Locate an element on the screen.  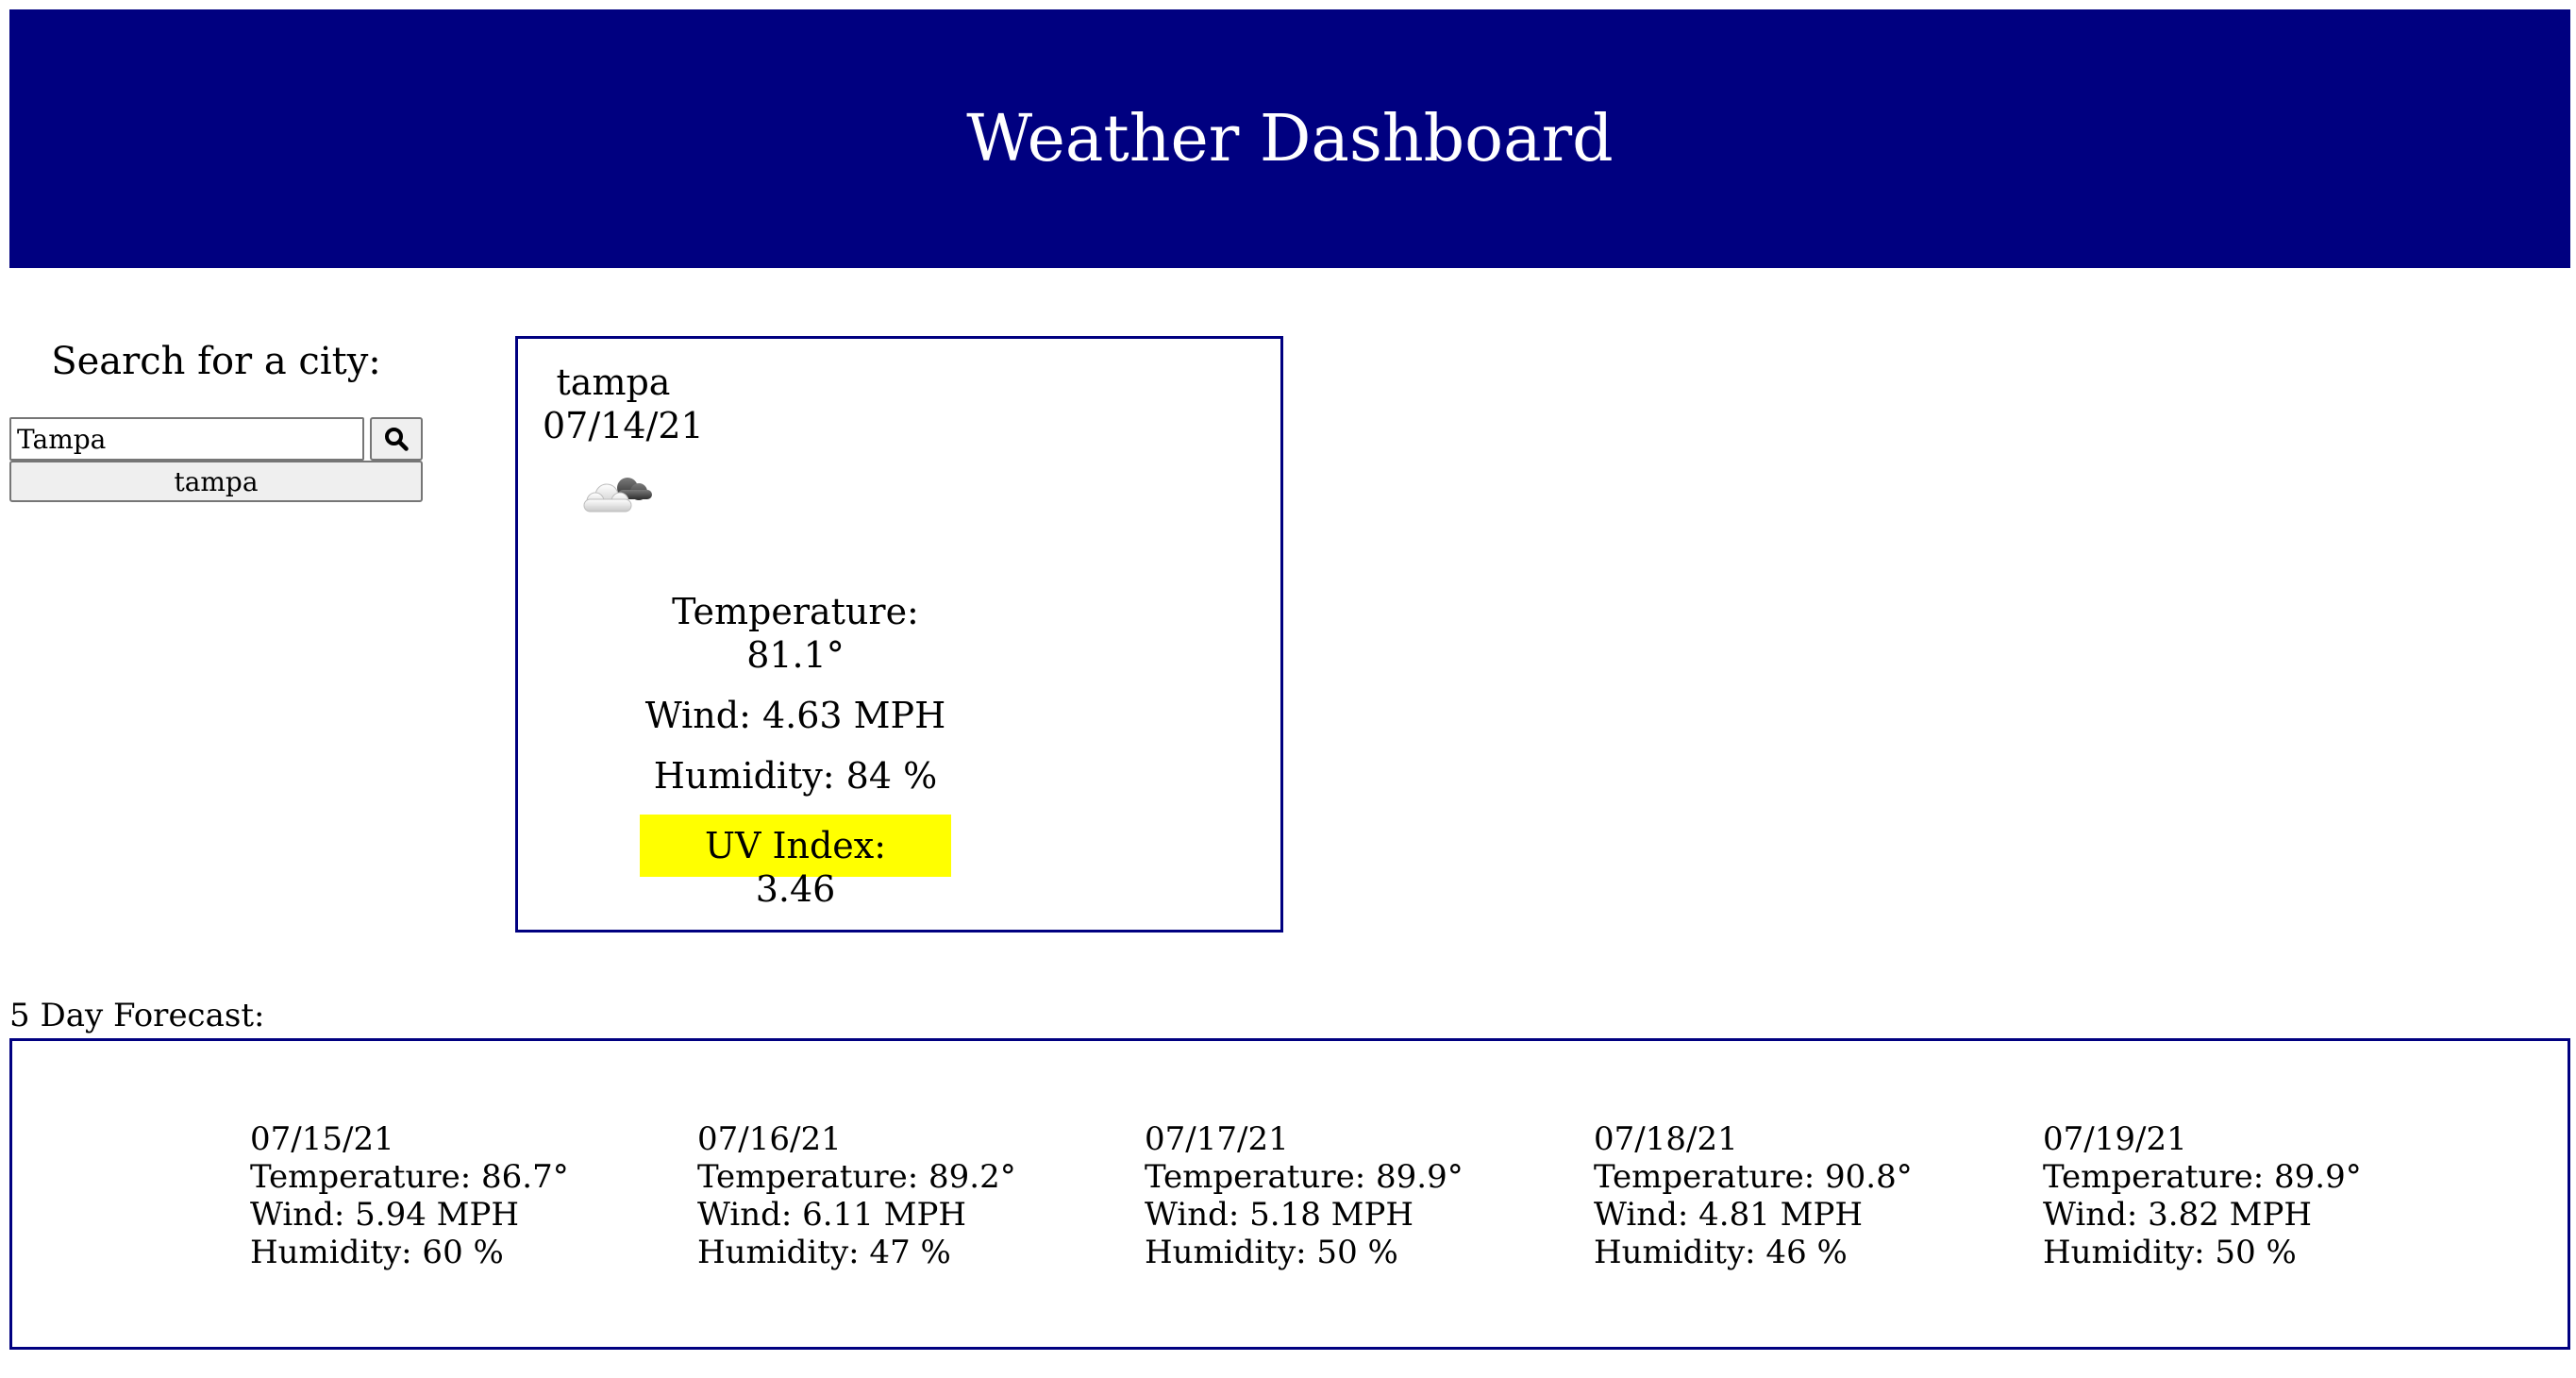
search-input is located at coordinates (186, 439).